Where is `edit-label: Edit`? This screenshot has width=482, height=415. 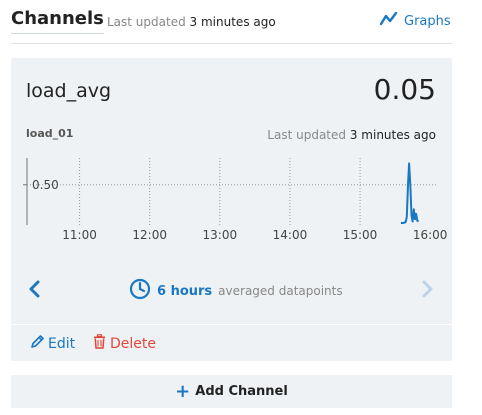
edit-label: Edit is located at coordinates (62, 343).